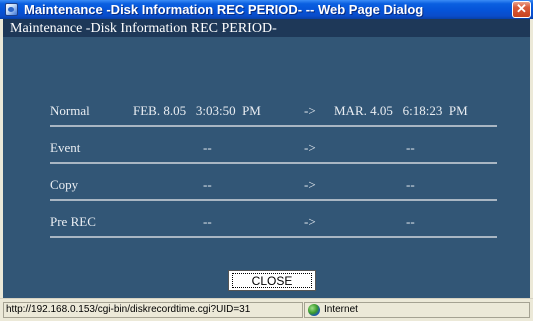  What do you see at coordinates (64, 184) in the screenshot?
I see `row-label: Copy` at bounding box center [64, 184].